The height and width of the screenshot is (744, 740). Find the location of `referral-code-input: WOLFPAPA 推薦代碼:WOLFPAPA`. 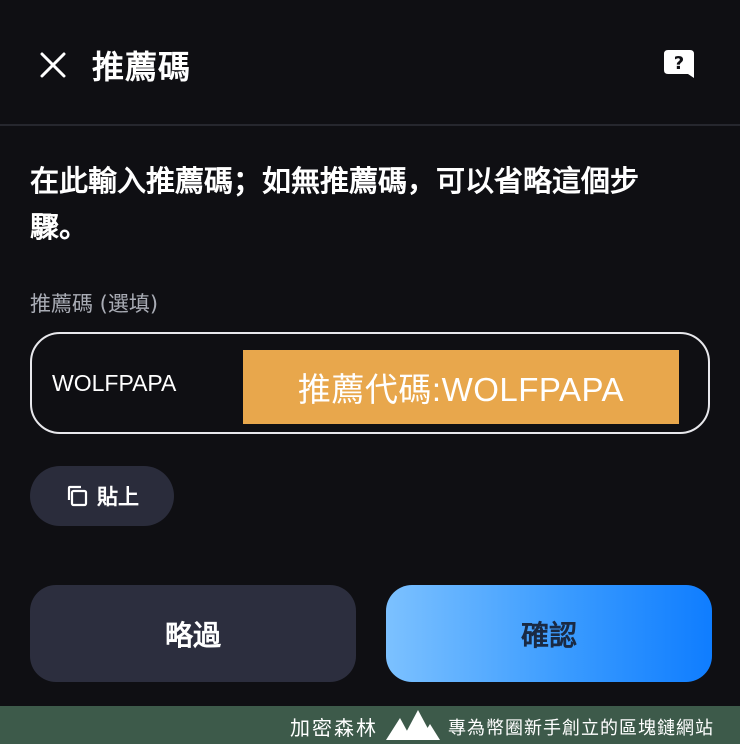

referral-code-input: WOLFPAPA 推薦代碼:WOLFPAPA is located at coordinates (370, 383).